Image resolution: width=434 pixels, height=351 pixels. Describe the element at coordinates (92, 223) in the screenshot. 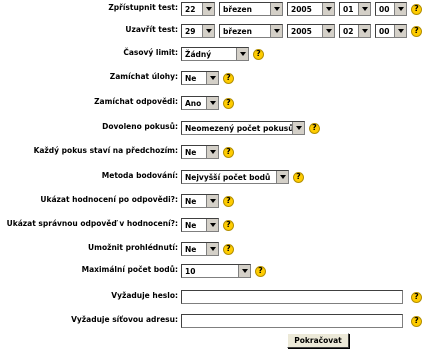

I see `show-answer-label: Ukázat správnou odpověď v hodnocení?:` at that location.